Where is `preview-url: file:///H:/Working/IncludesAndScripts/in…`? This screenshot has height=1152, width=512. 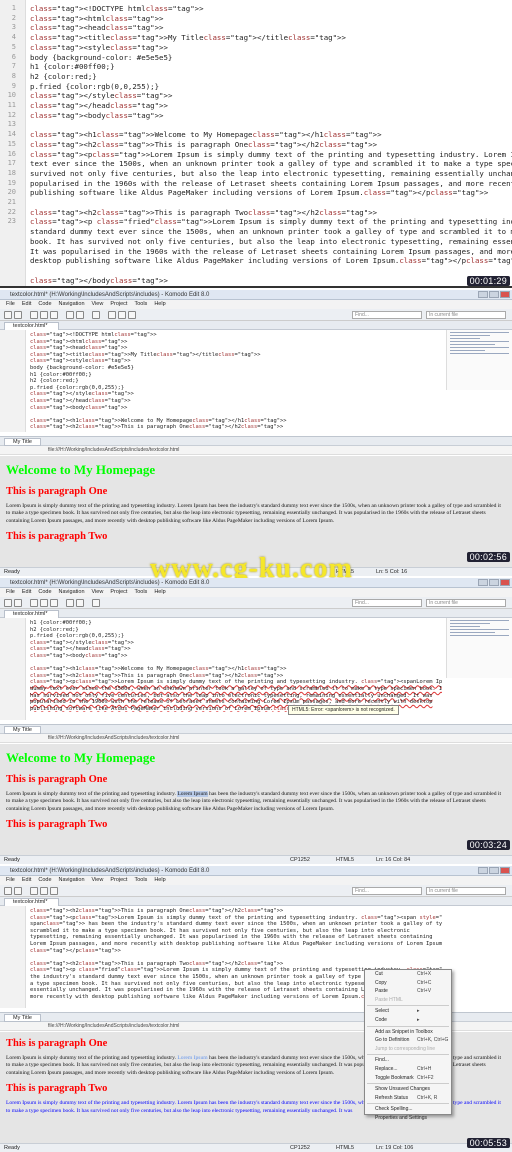 preview-url: file:///H:/Working/IncludesAndScripts/in… is located at coordinates (256, 450).